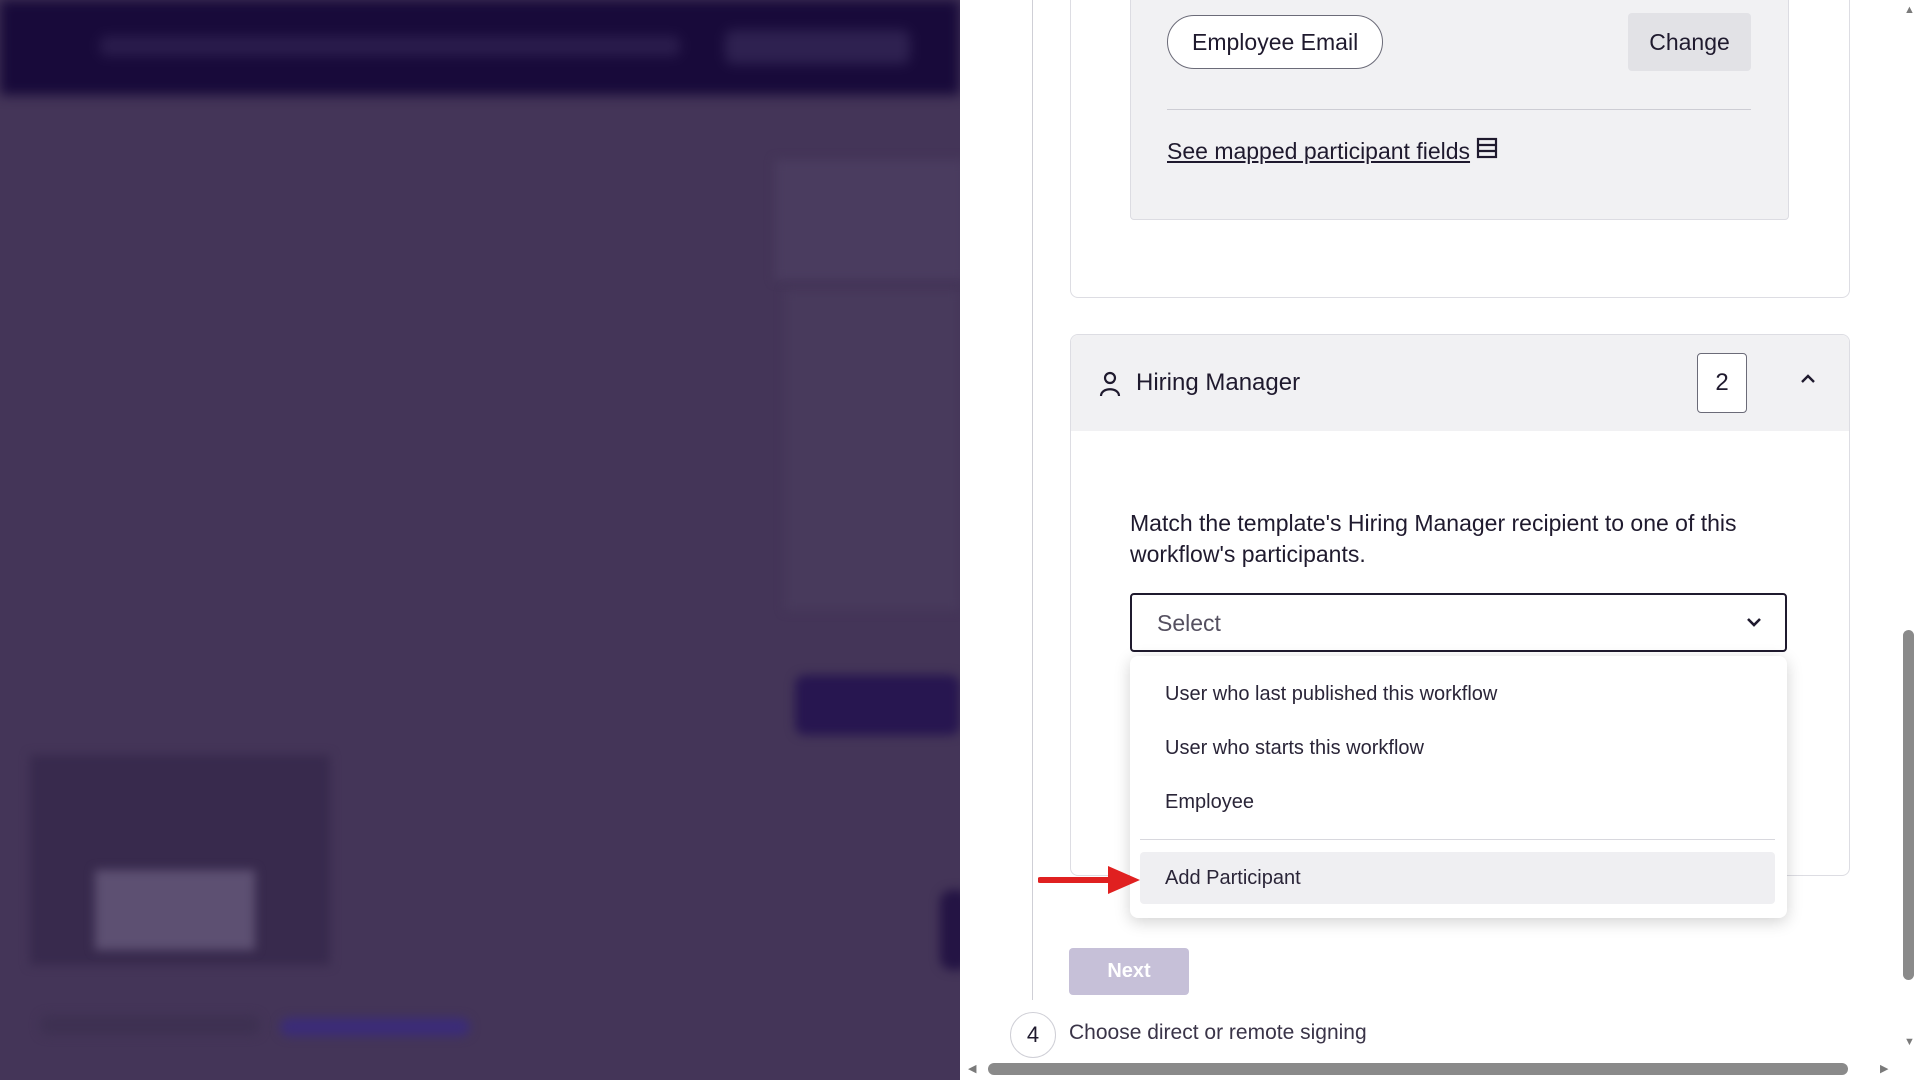  Describe the element at coordinates (972, 1068) in the screenshot. I see `scroll-left-arrow-icon: ◀` at that location.